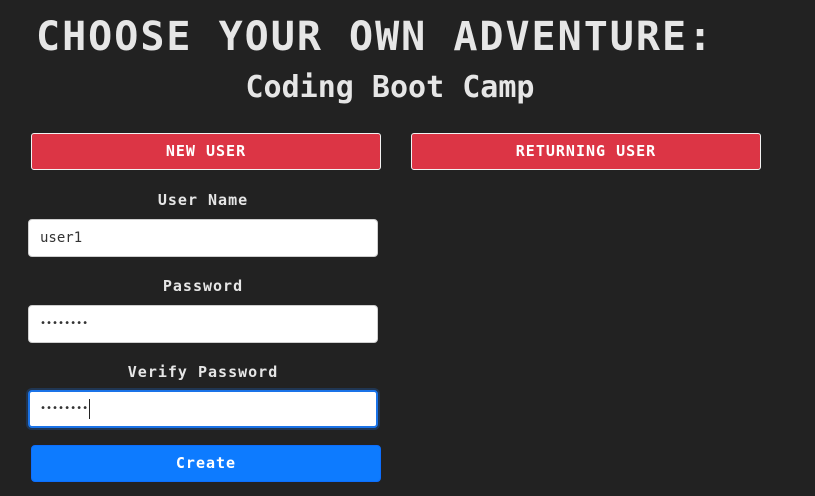 This screenshot has width=815, height=496. What do you see at coordinates (64, 323) in the screenshot?
I see `password-value: ••••••••` at bounding box center [64, 323].